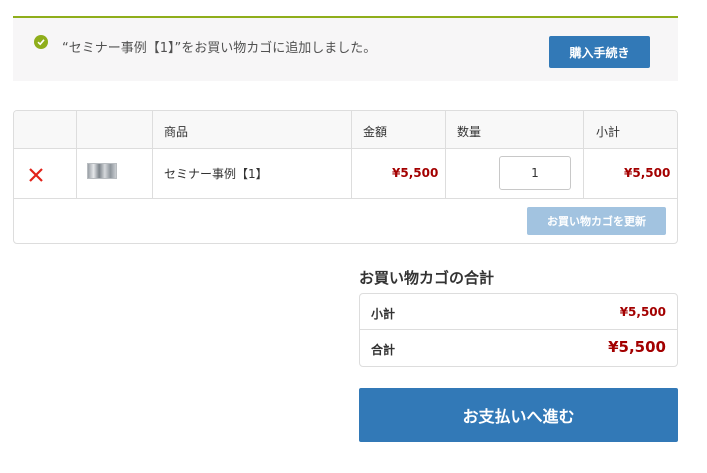  What do you see at coordinates (383, 314) in the screenshot?
I see `subtotal-label: 小計` at bounding box center [383, 314].